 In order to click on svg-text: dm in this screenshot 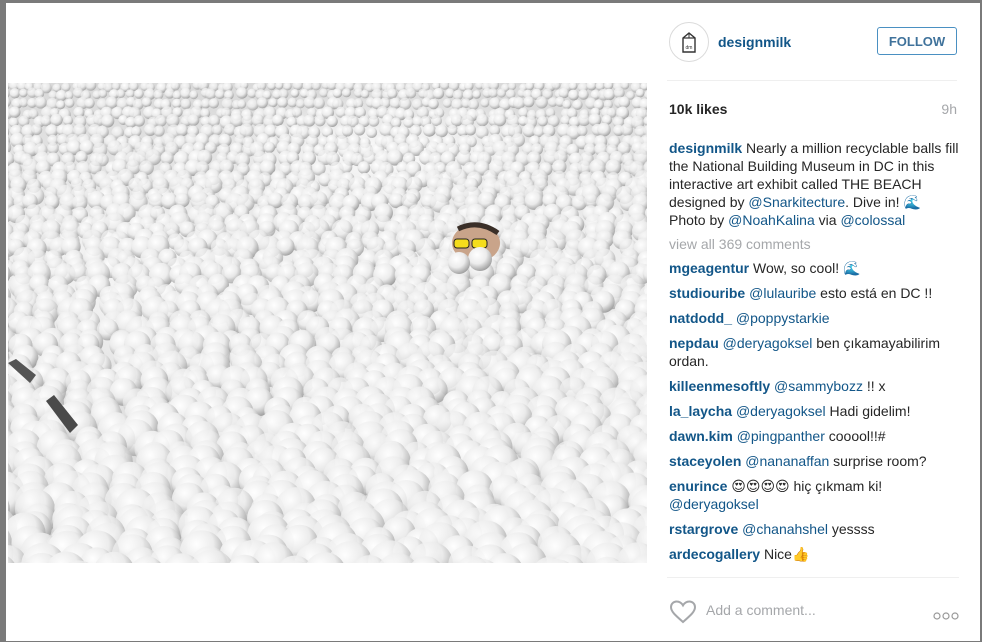, I will do `click(689, 48)`.